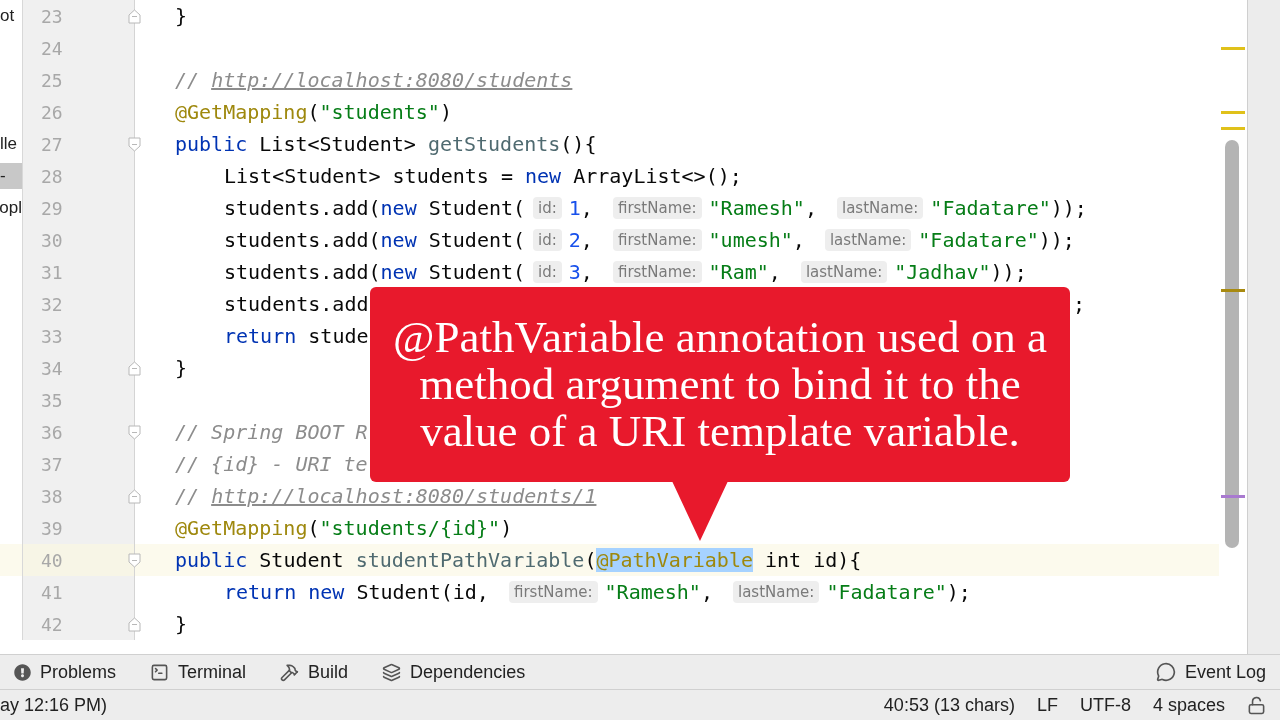  Describe the element at coordinates (369, 176) in the screenshot. I see `code-text: List<Student> students =` at that location.